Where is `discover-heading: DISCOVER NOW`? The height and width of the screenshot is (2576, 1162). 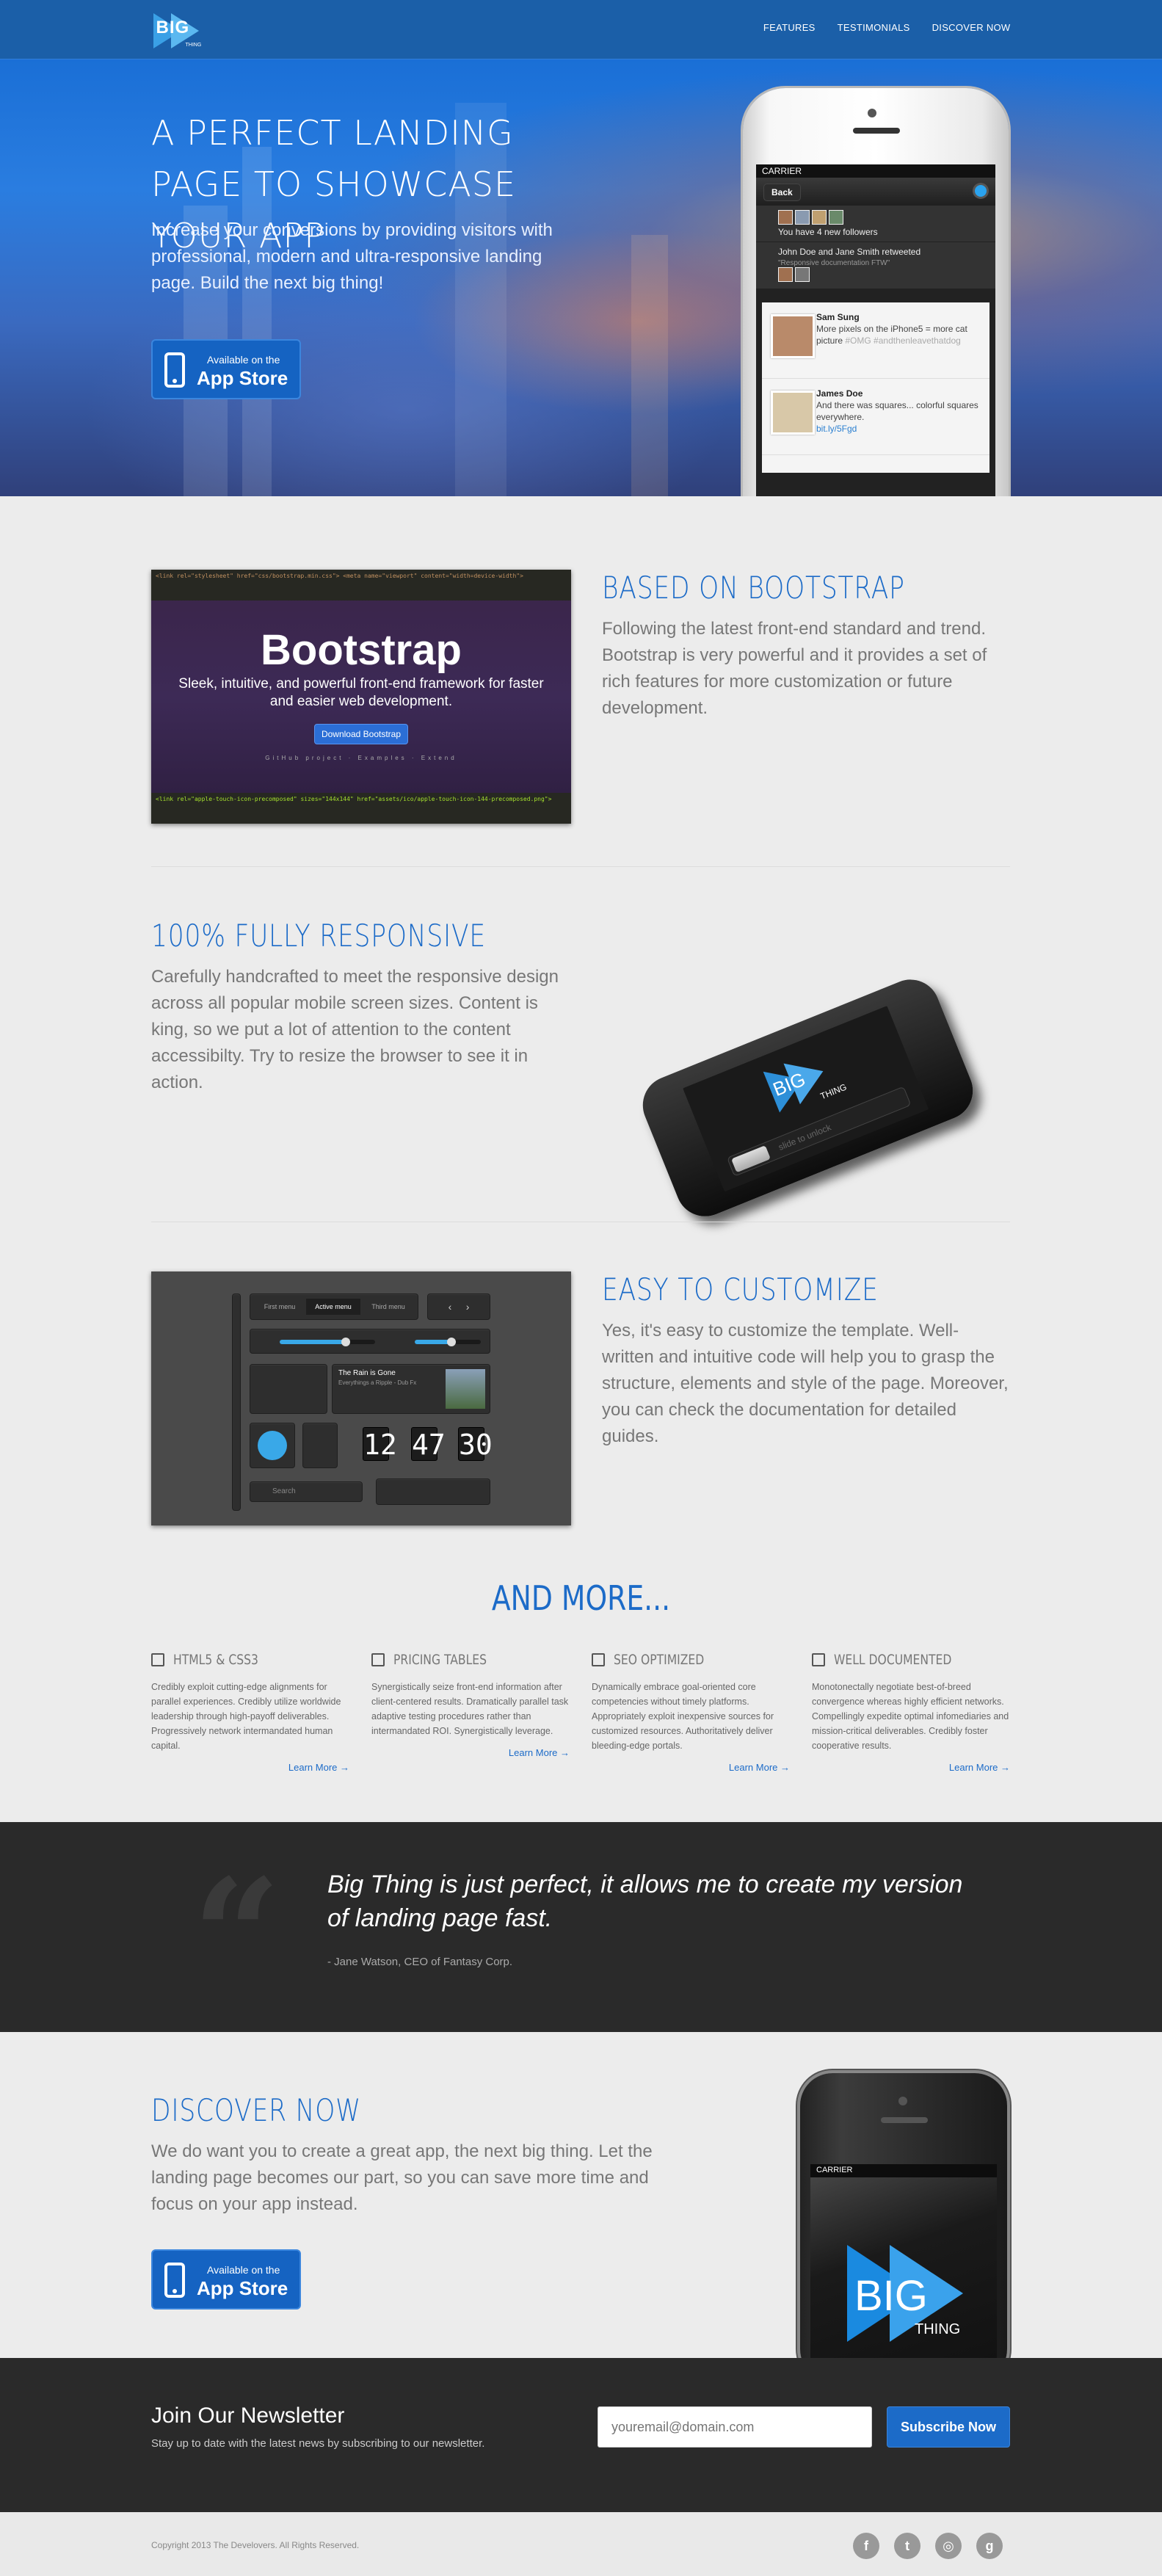
discover-heading: DISCOVER NOW is located at coordinates (256, 2110).